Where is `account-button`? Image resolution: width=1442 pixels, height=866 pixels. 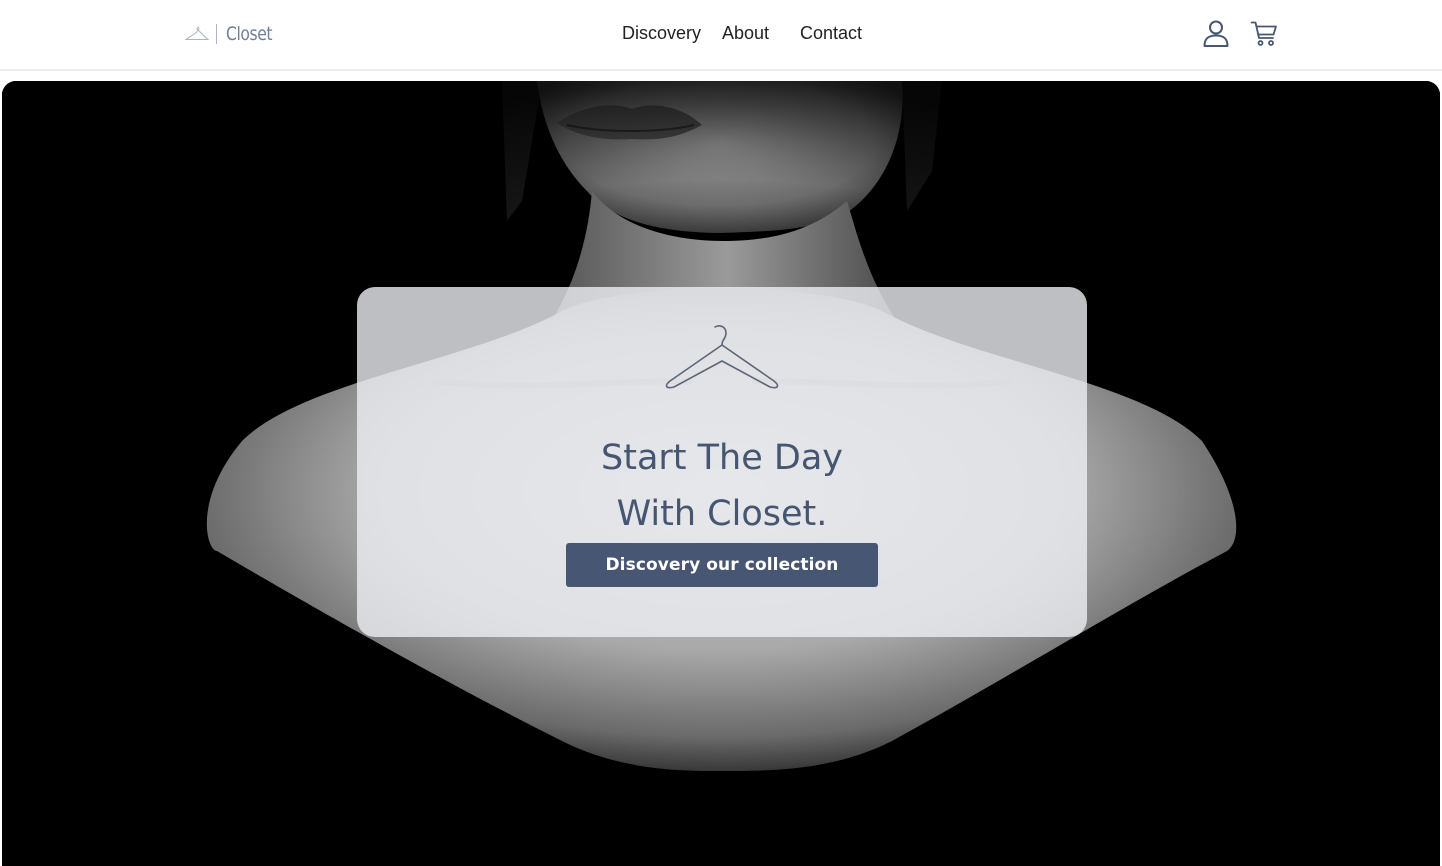
account-button is located at coordinates (1216, 33).